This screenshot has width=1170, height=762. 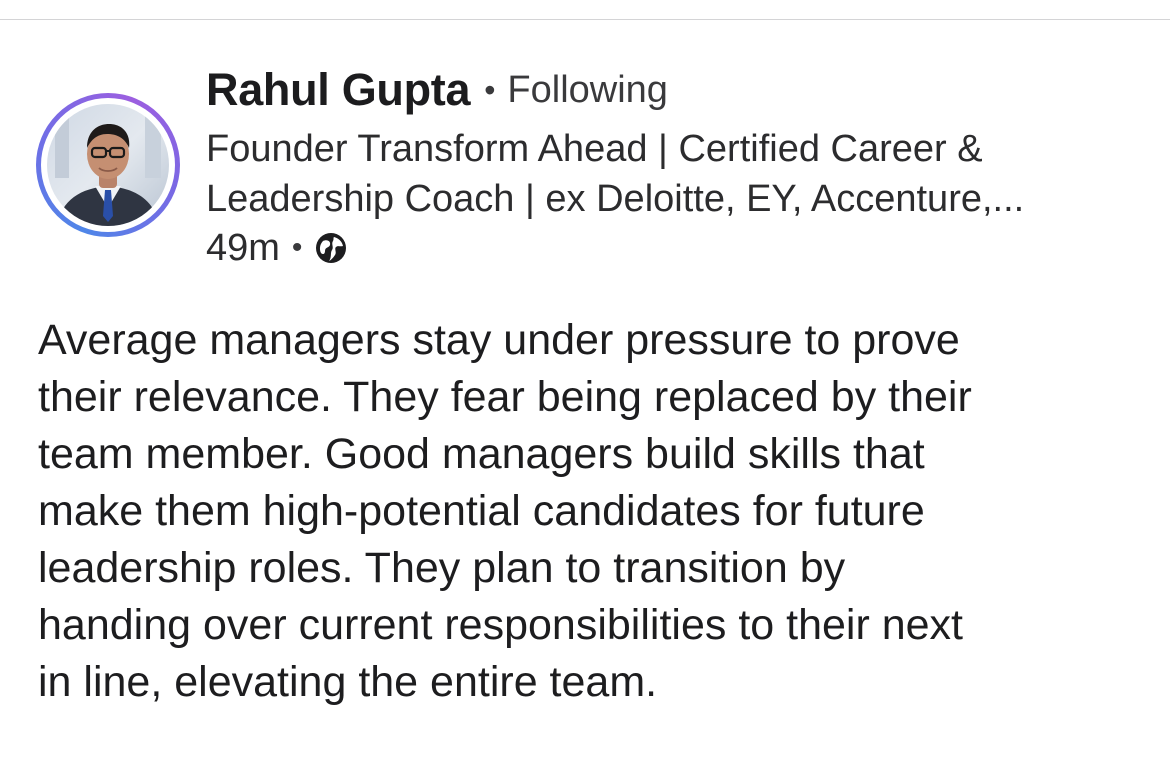 I want to click on avatar-frame, so click(x=108, y=165).